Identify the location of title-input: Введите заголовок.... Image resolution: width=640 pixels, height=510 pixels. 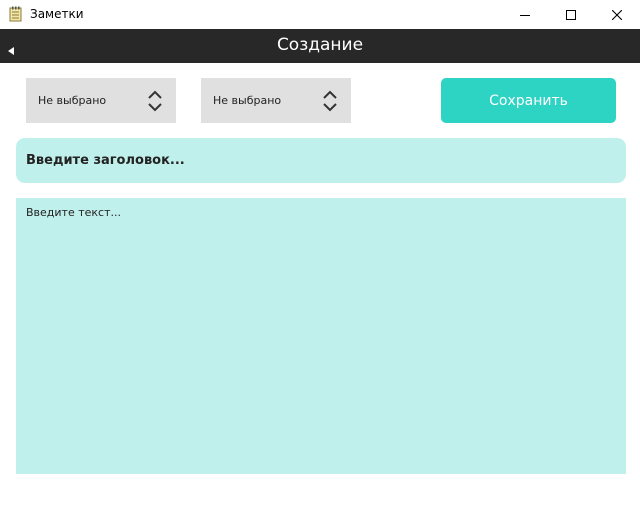
(321, 160).